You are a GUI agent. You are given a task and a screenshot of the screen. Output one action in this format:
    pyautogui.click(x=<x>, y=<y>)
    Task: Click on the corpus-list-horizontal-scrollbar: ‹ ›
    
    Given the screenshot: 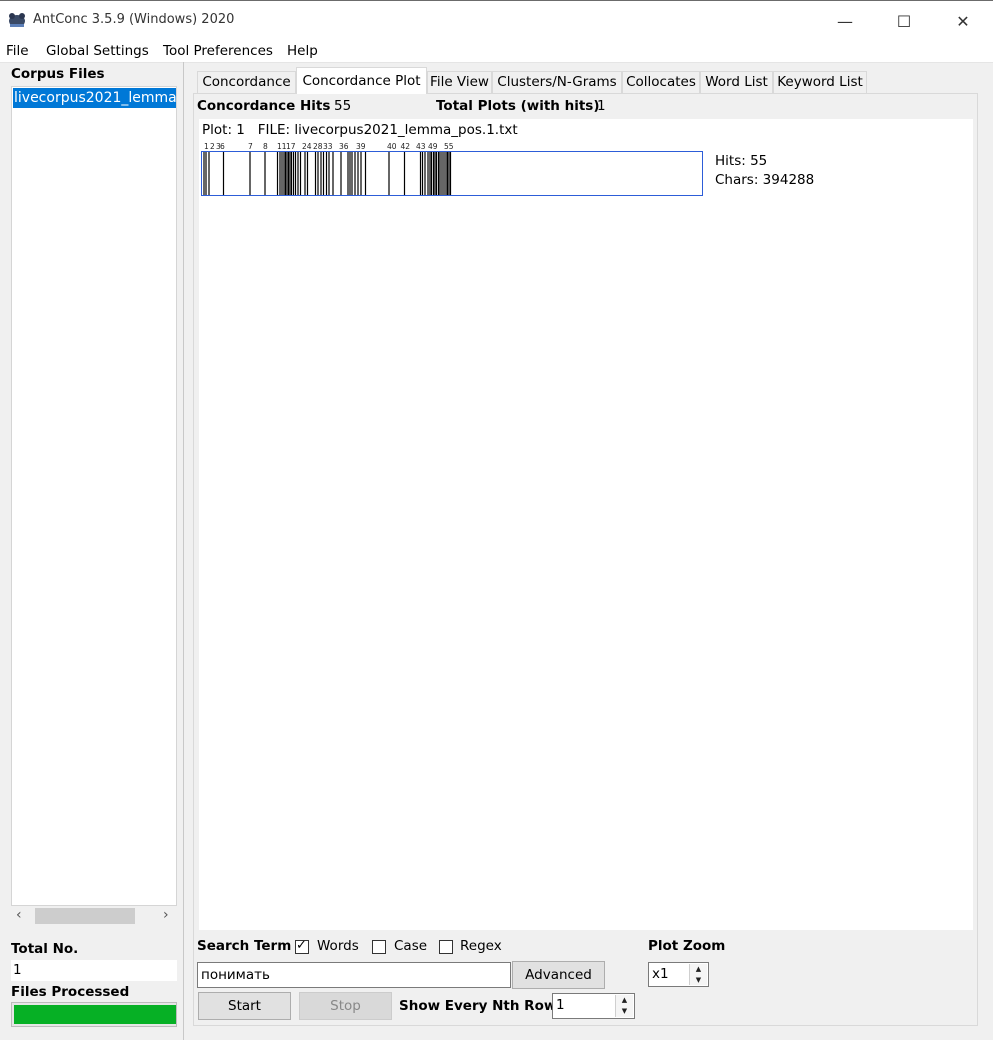 What is the action you would take?
    pyautogui.click(x=94, y=916)
    